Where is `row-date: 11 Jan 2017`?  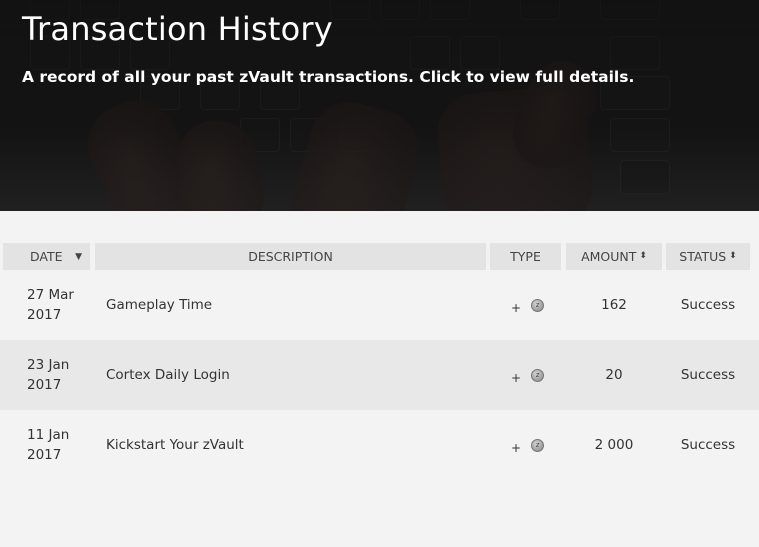 row-date: 11 Jan 2017 is located at coordinates (57, 445).